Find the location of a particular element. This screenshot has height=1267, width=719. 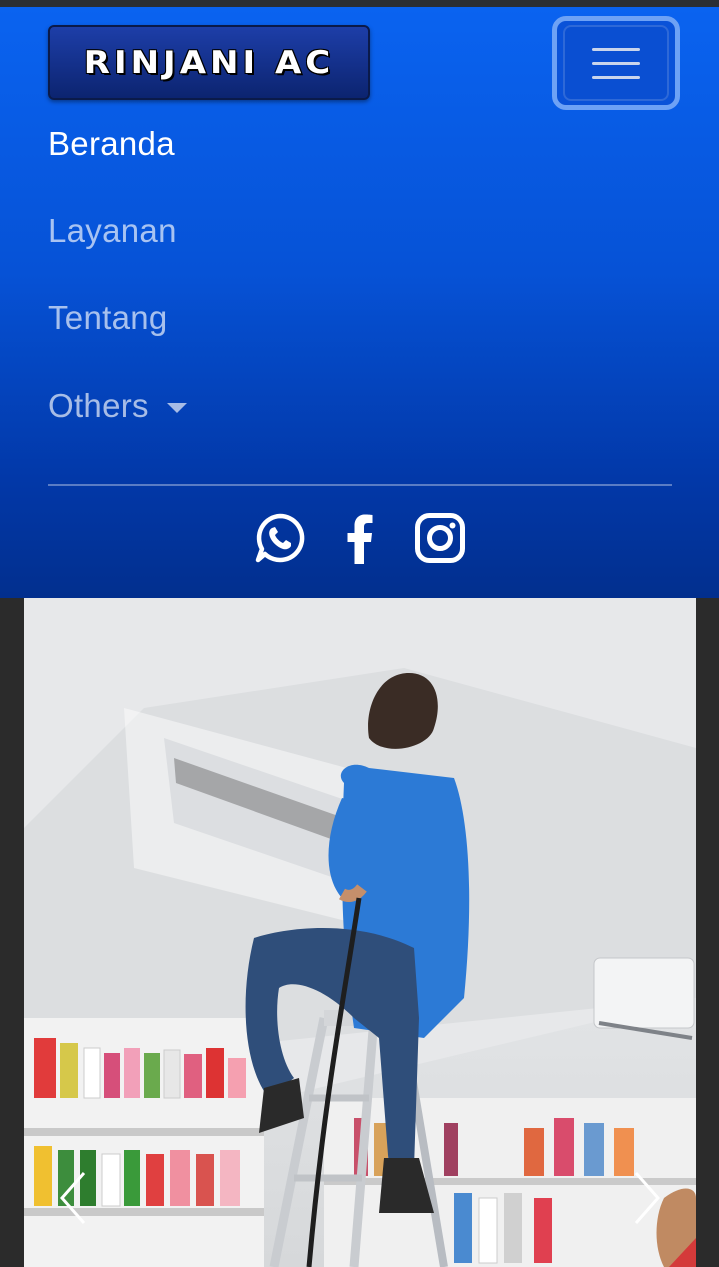

whatsapp-icon is located at coordinates (280, 538).